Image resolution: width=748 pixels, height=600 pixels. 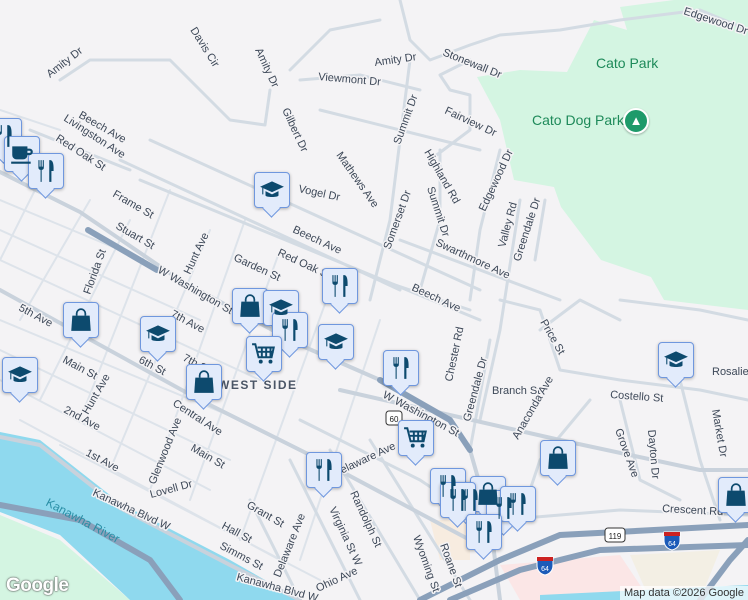 What do you see at coordinates (336, 580) in the screenshot?
I see `street-label: Ohio Ave` at bounding box center [336, 580].